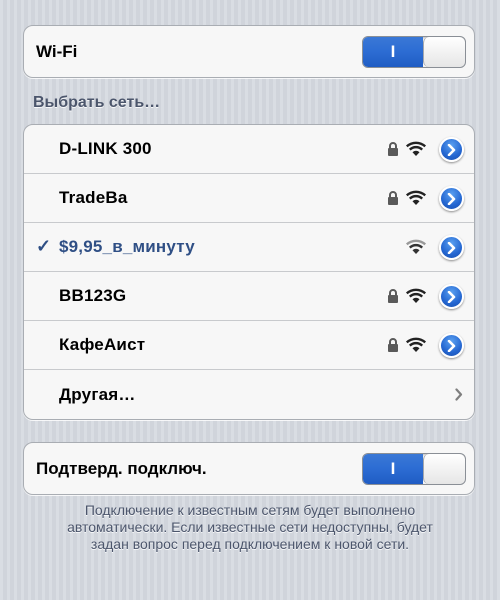 The height and width of the screenshot is (600, 500). I want to click on wifi-row: Wi-Fi I, so click(249, 51).